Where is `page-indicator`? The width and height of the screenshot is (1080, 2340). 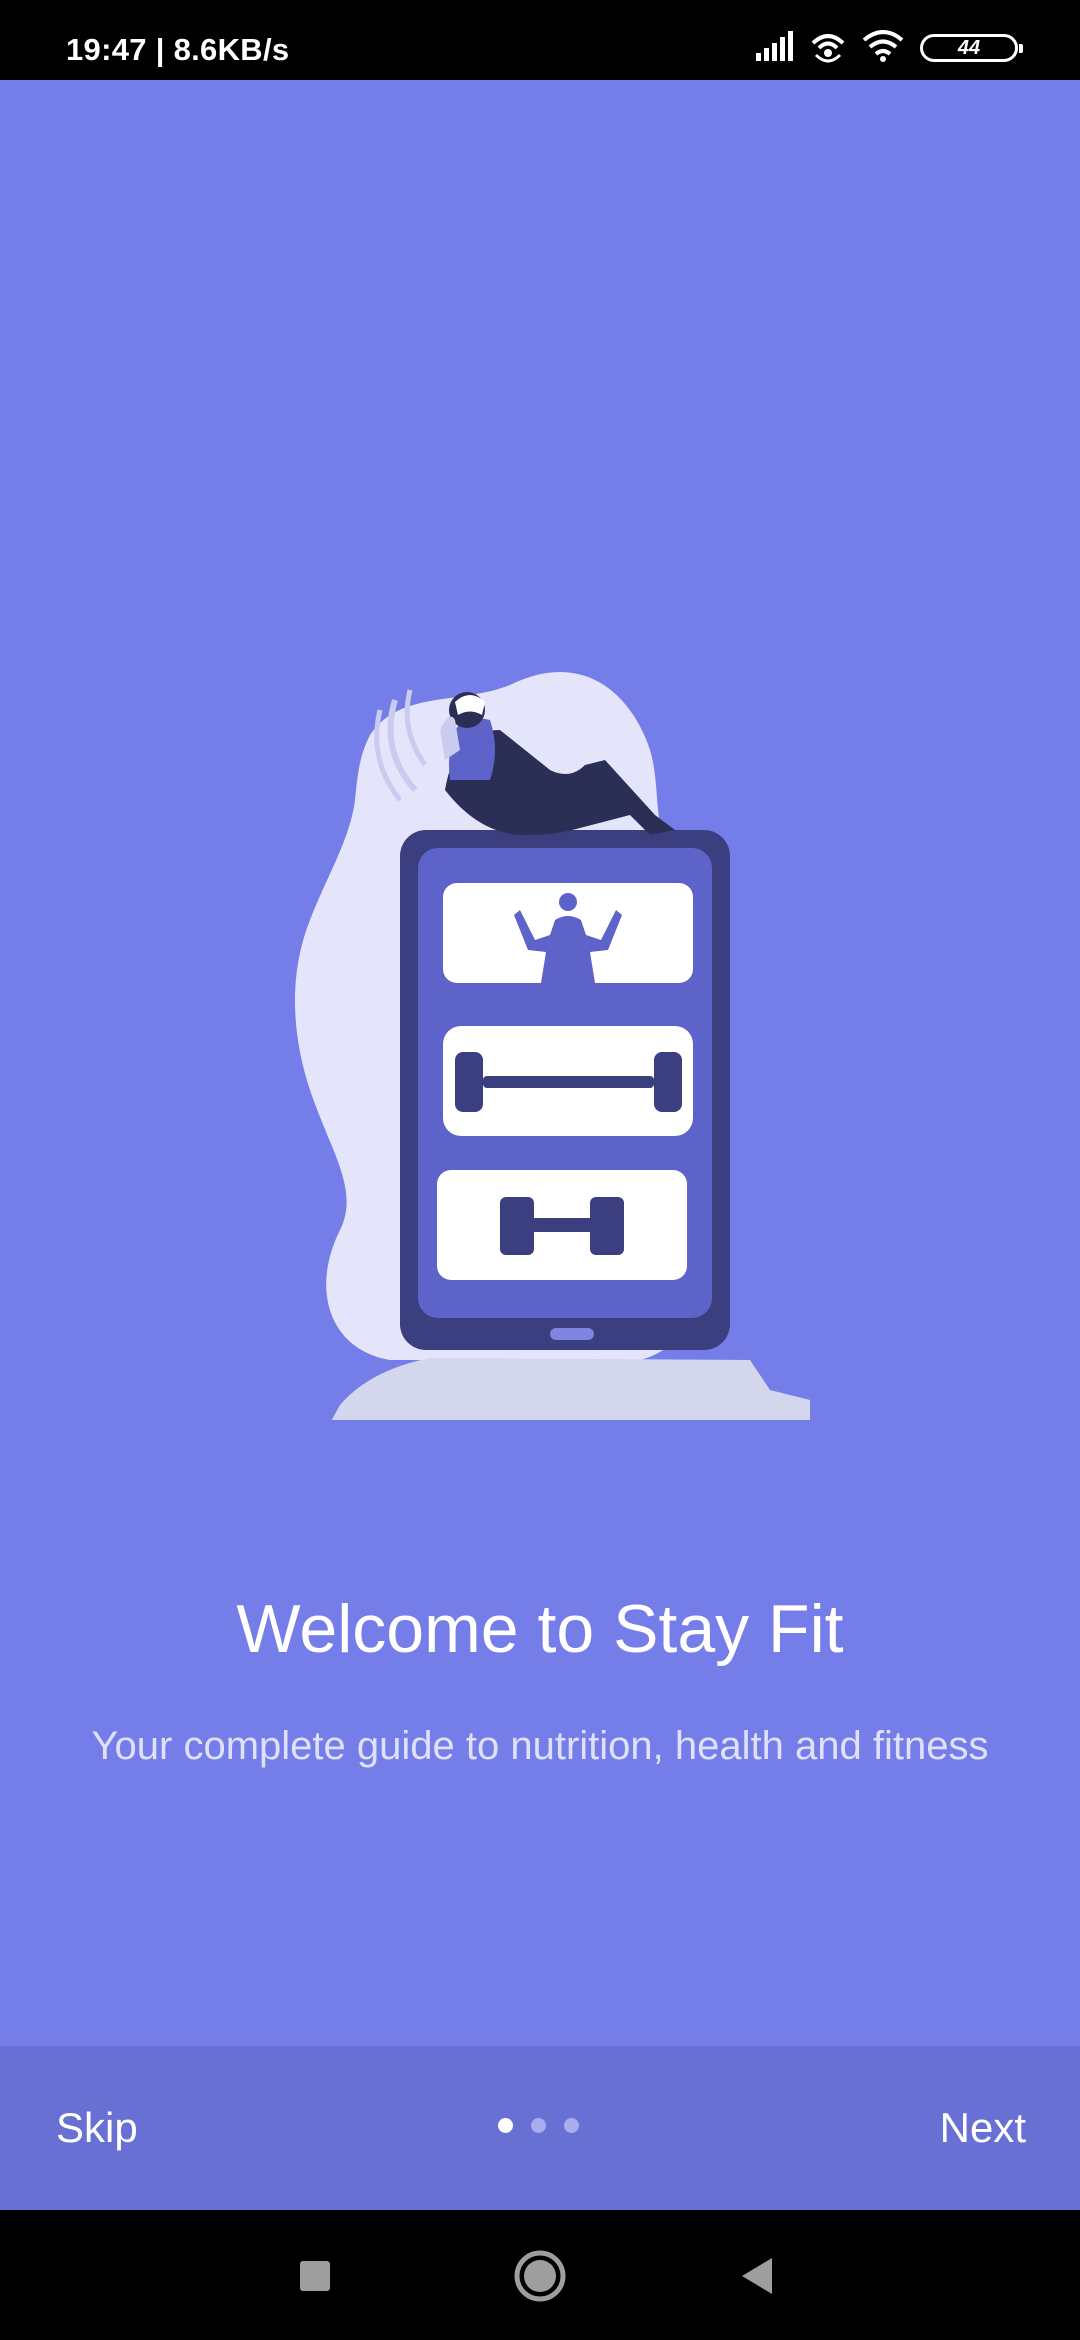 page-indicator is located at coordinates (538, 2125).